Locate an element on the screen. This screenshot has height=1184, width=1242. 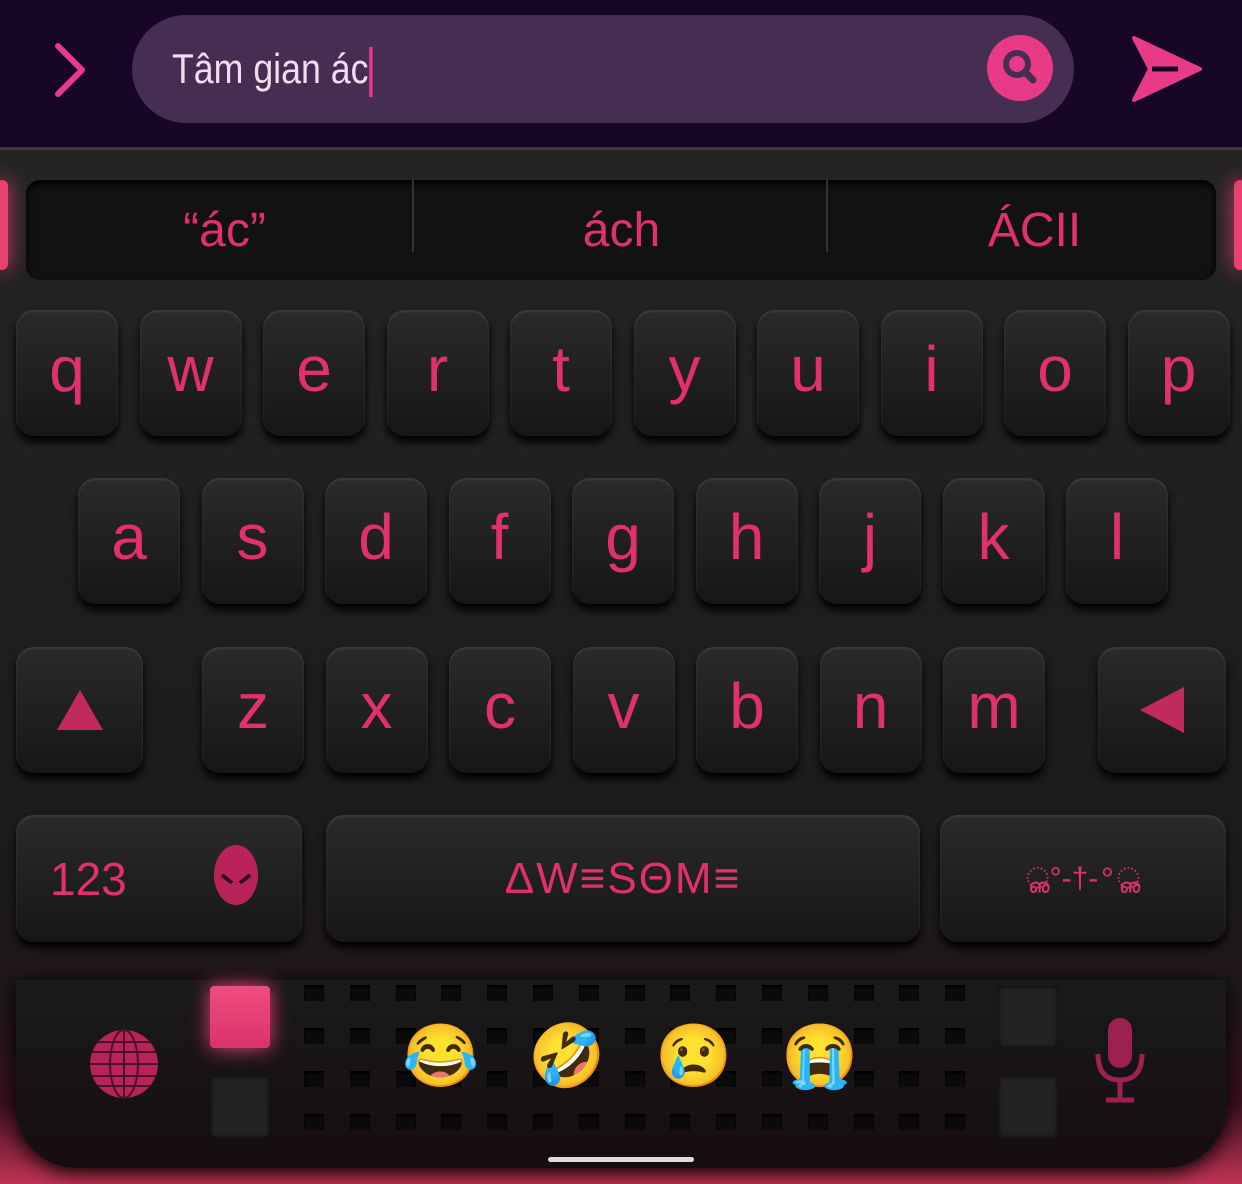
key-r: r is located at coordinates (437, 373).